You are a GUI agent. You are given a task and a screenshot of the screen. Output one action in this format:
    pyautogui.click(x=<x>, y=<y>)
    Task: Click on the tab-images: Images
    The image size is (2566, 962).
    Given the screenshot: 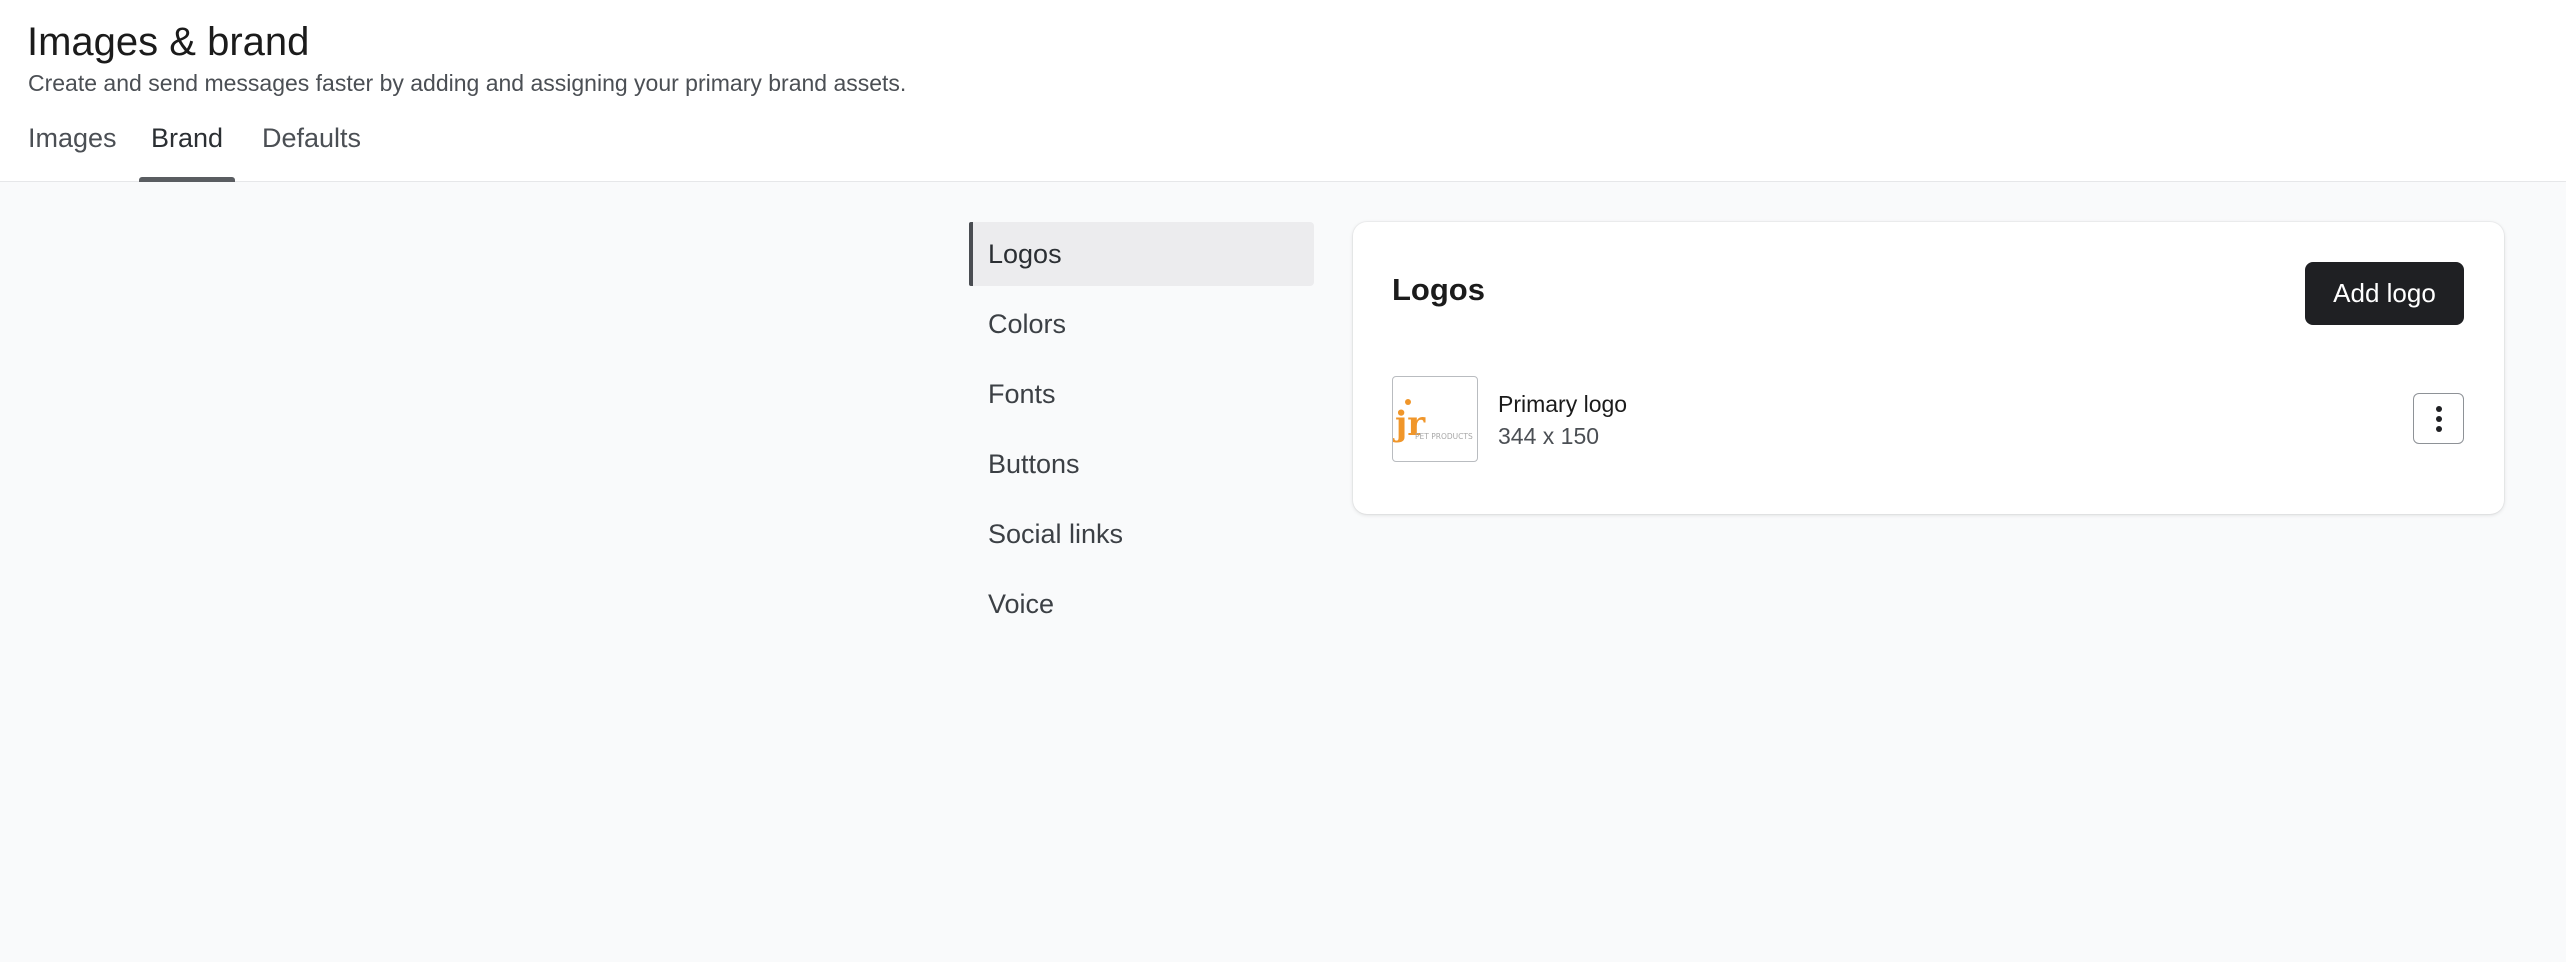 What is the action you would take?
    pyautogui.click(x=72, y=147)
    